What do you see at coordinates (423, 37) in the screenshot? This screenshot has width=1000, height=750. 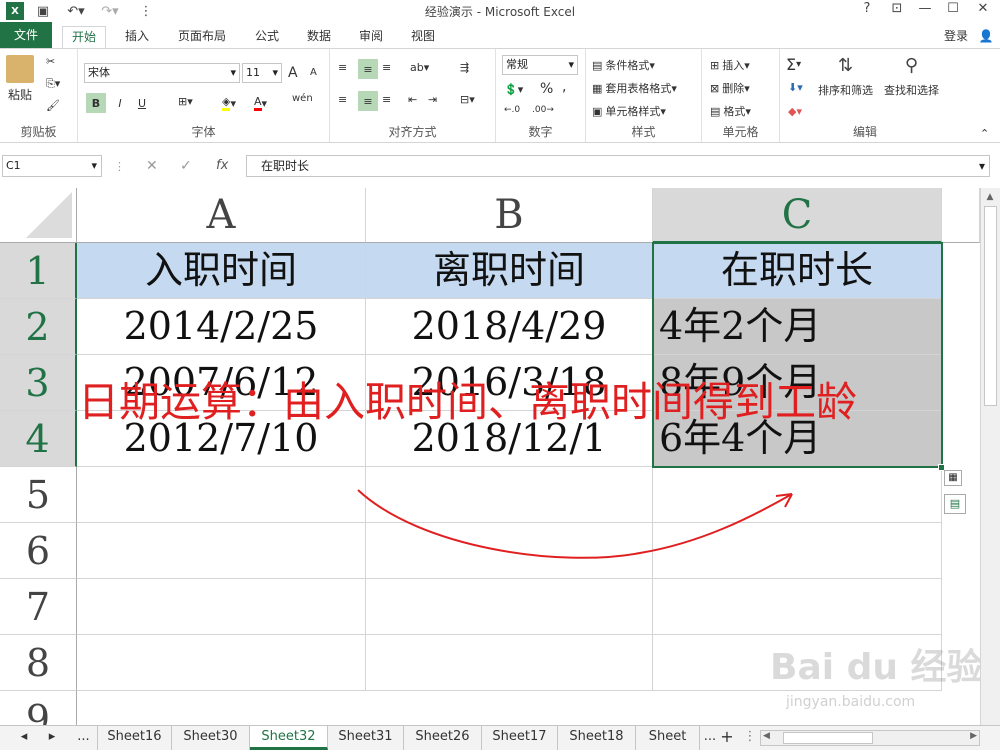 I see `tab-view: 视图` at bounding box center [423, 37].